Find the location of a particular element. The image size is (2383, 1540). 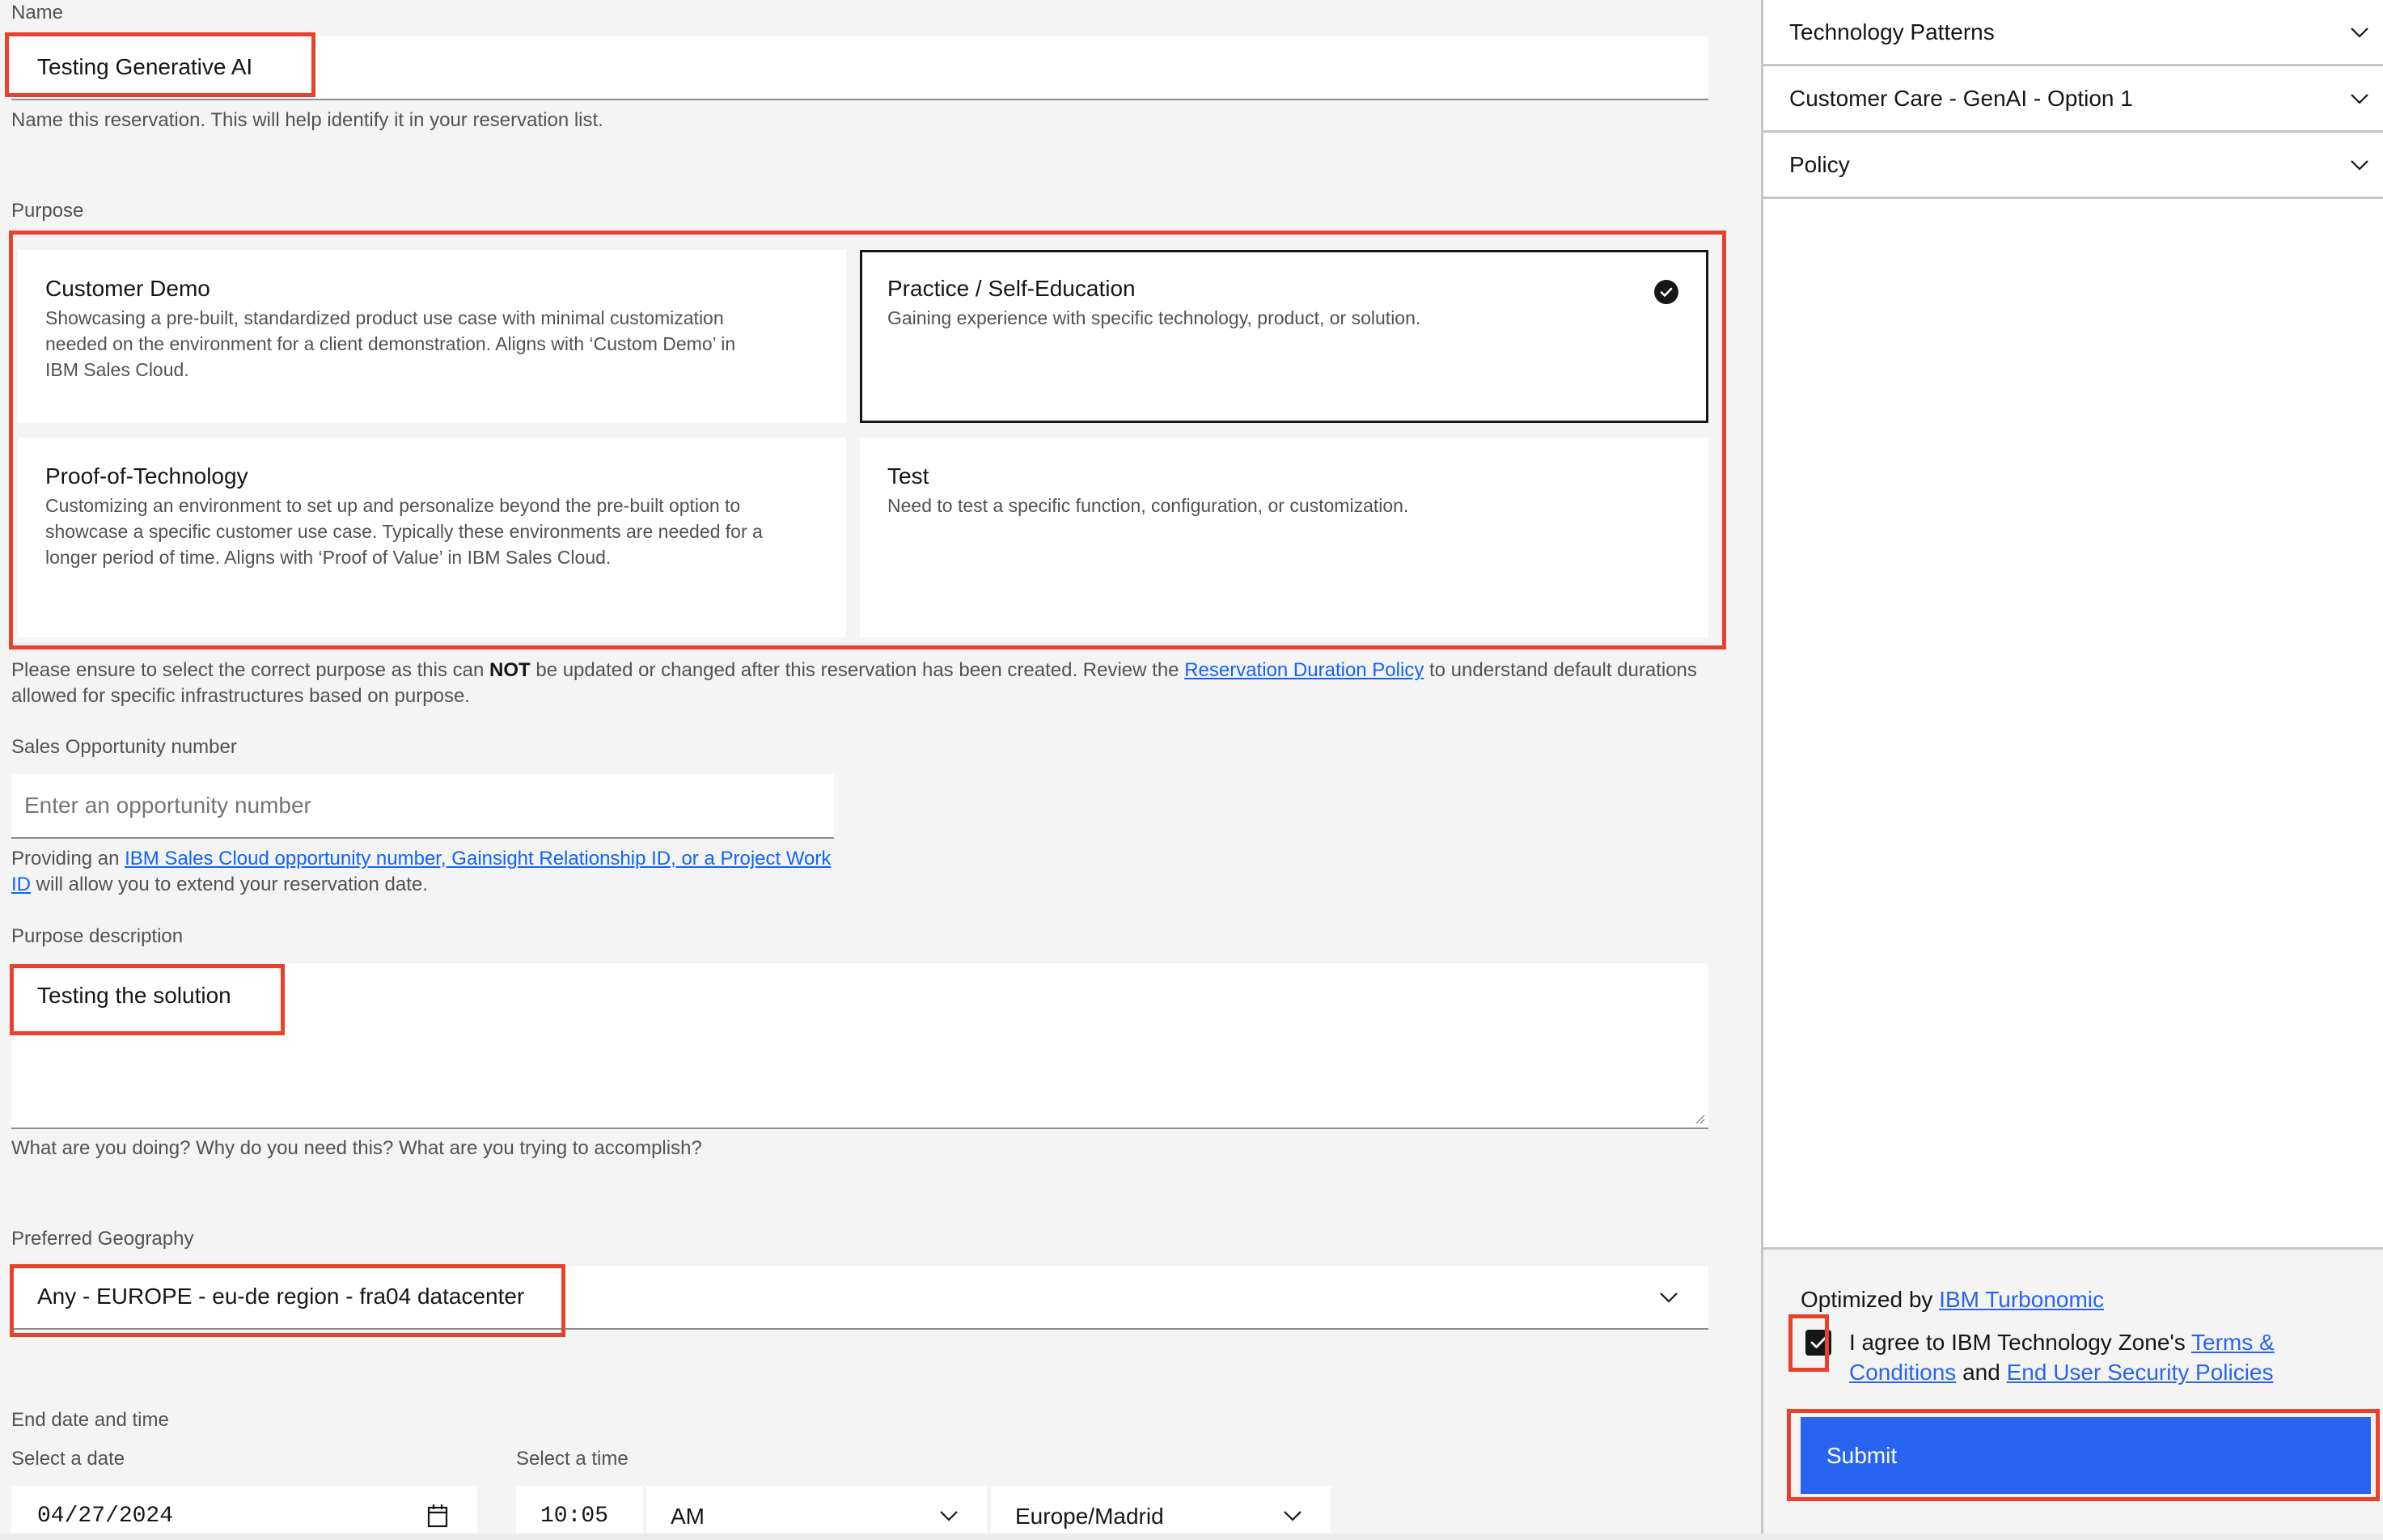

date-label: Select a date is located at coordinates (68, 1459).